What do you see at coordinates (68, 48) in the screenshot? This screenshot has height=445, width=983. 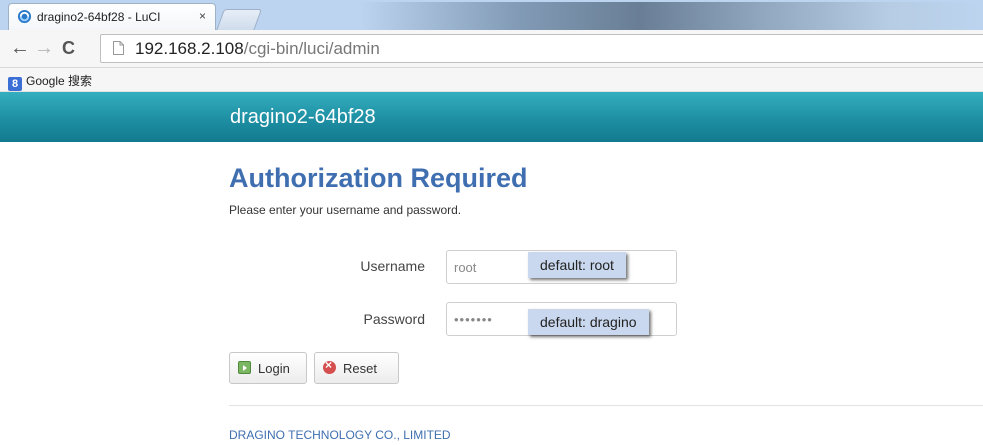 I see `reload-icon: C` at bounding box center [68, 48].